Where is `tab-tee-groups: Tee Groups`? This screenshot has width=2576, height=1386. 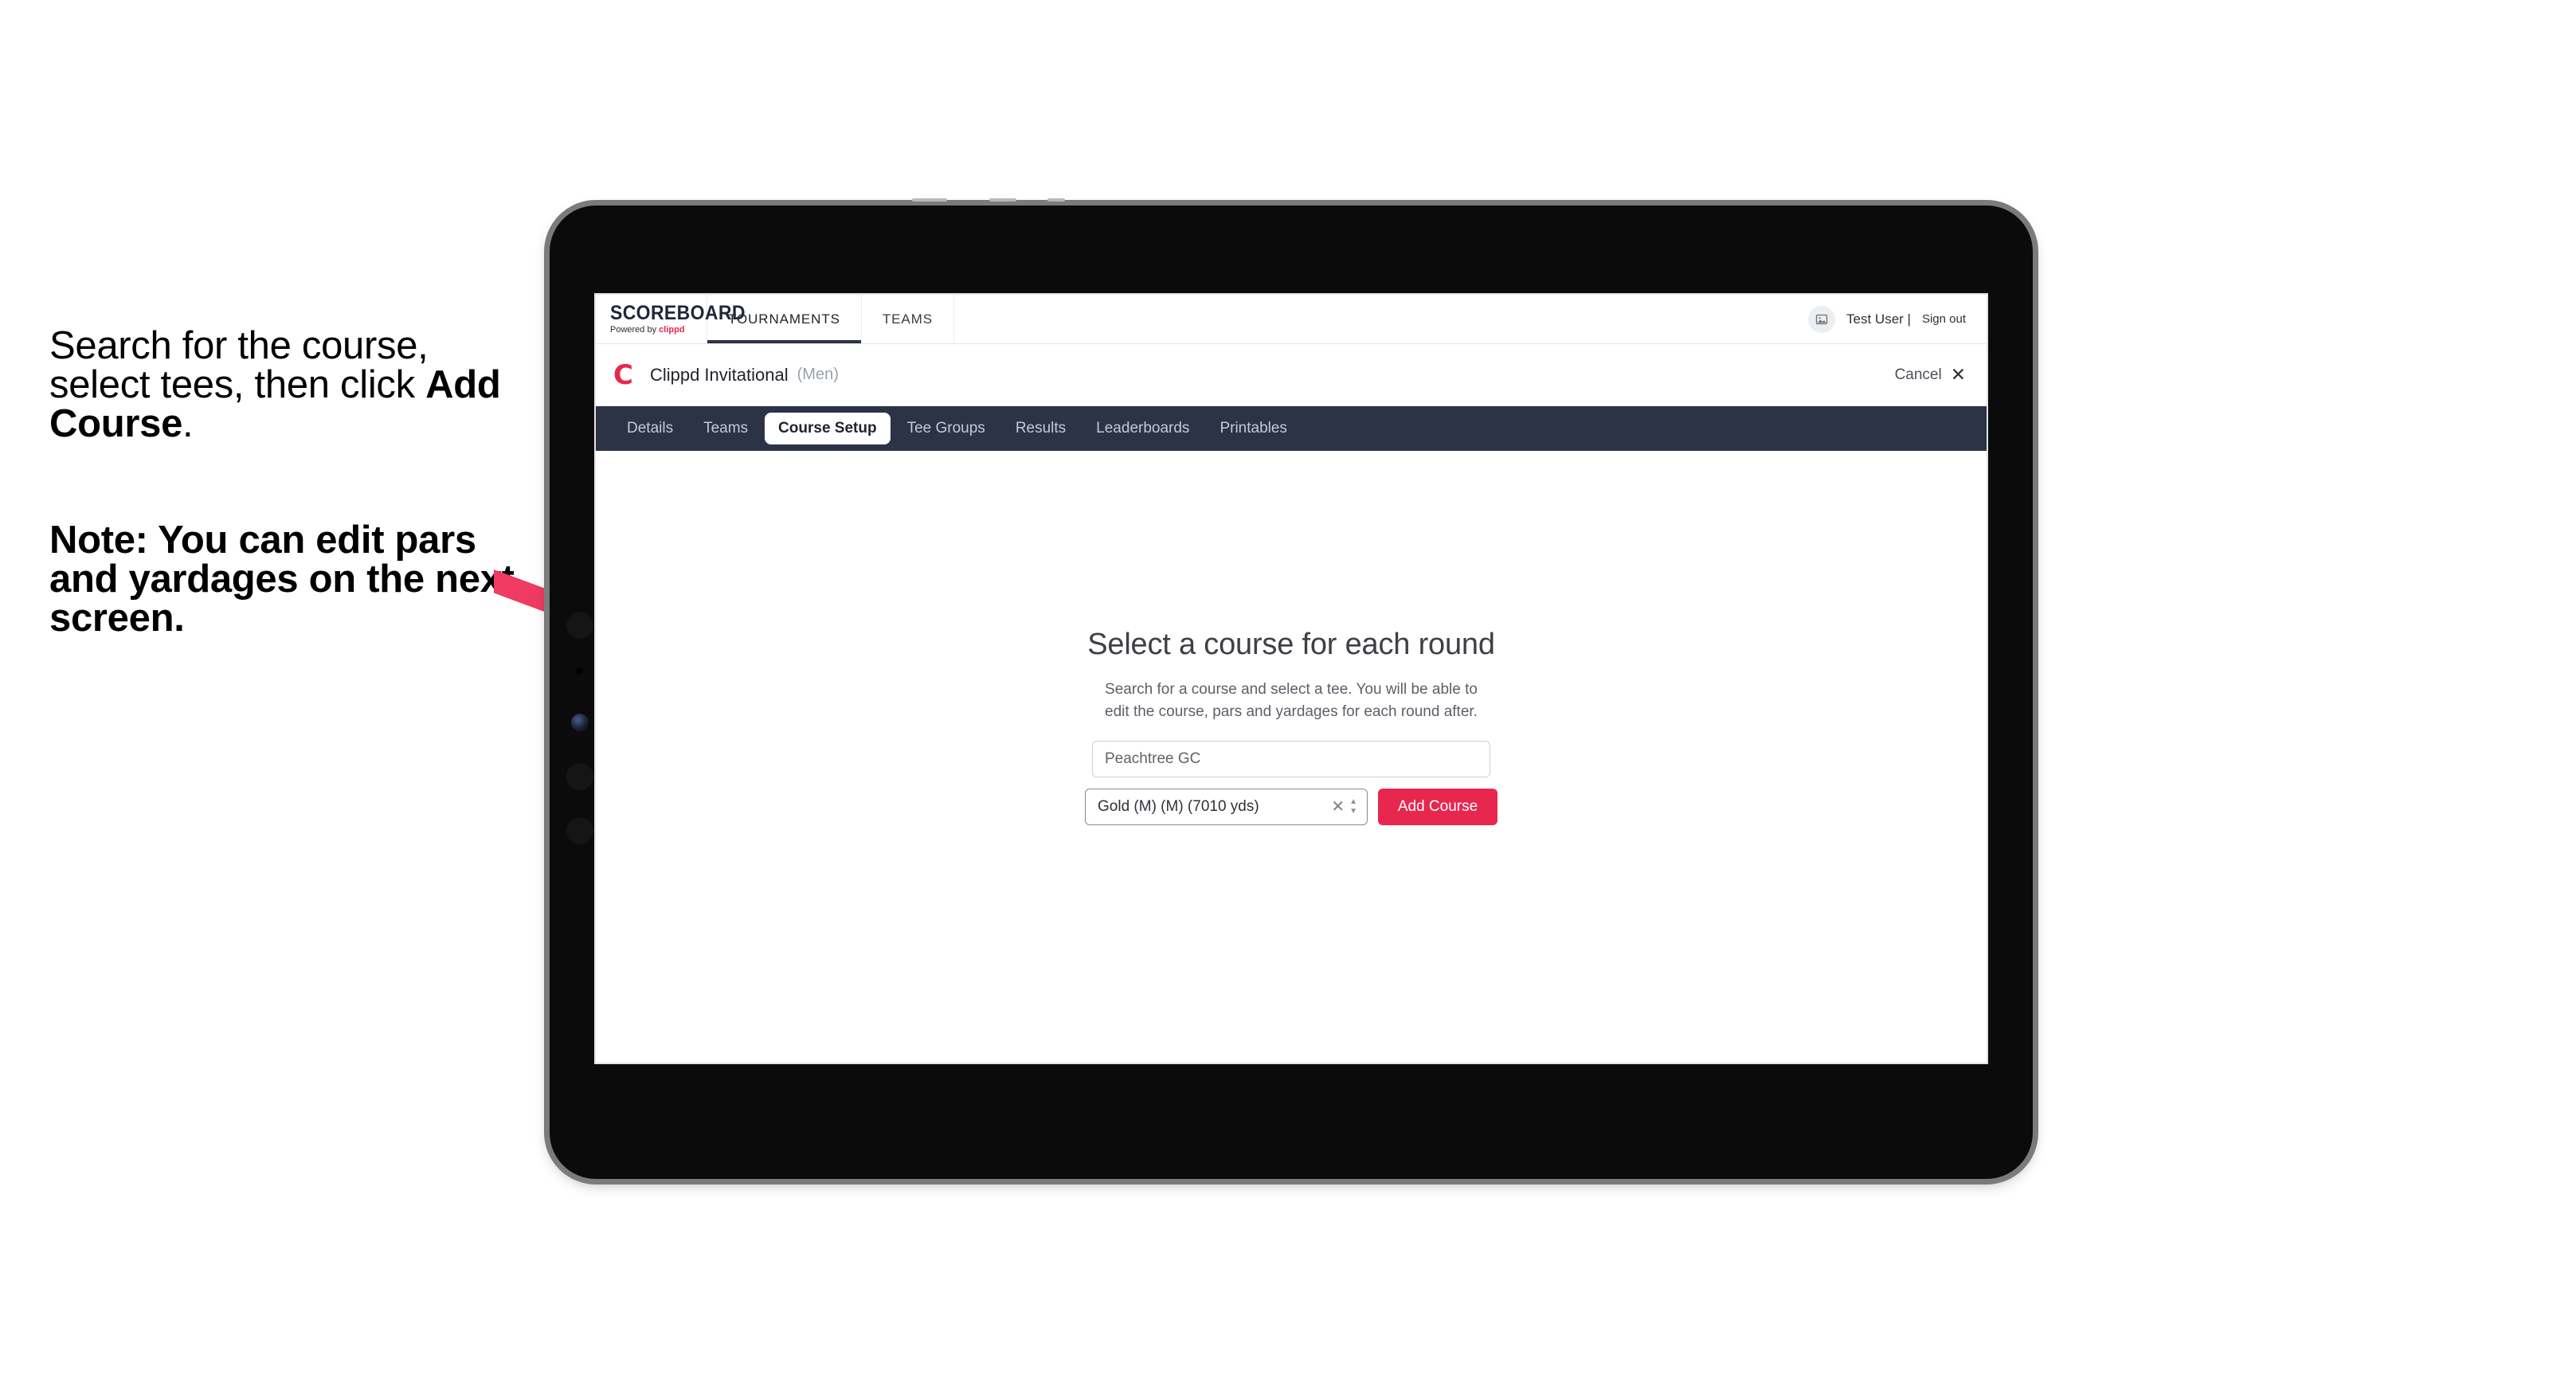 tab-tee-groups: Tee Groups is located at coordinates (946, 428).